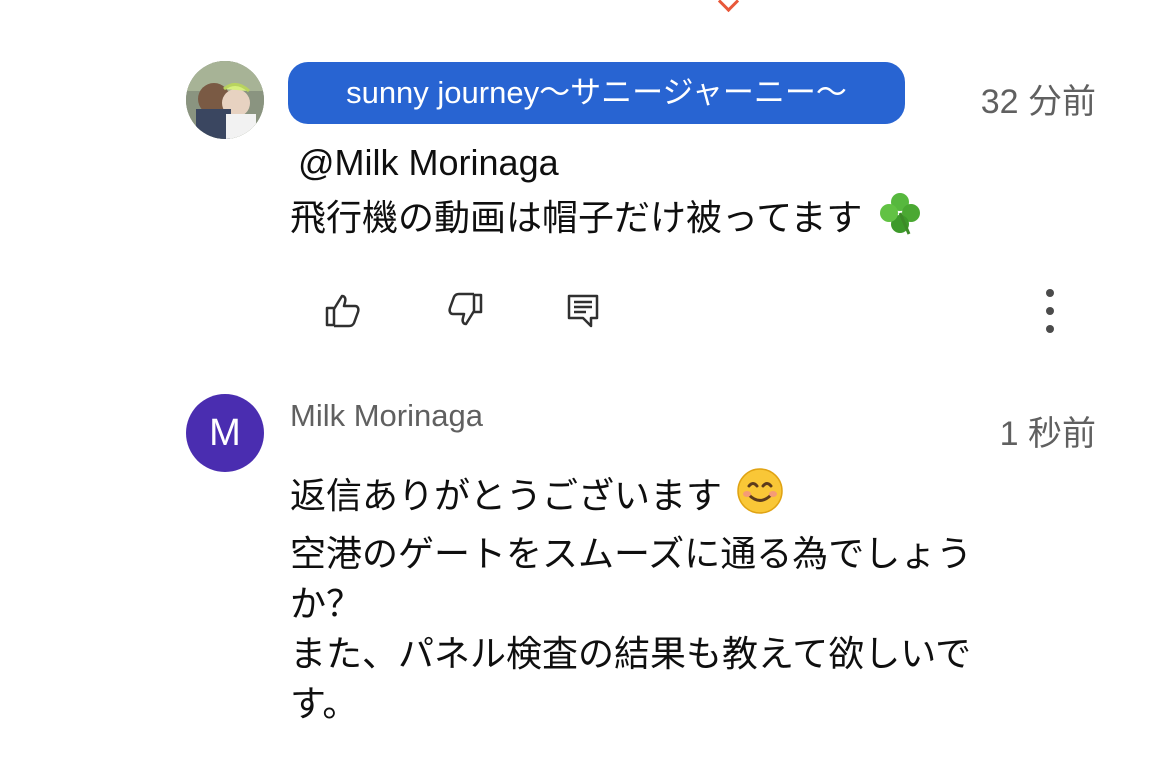 The image size is (1170, 765). Describe the element at coordinates (428, 163) in the screenshot. I see `mention-link: @Milk Morinaga` at that location.